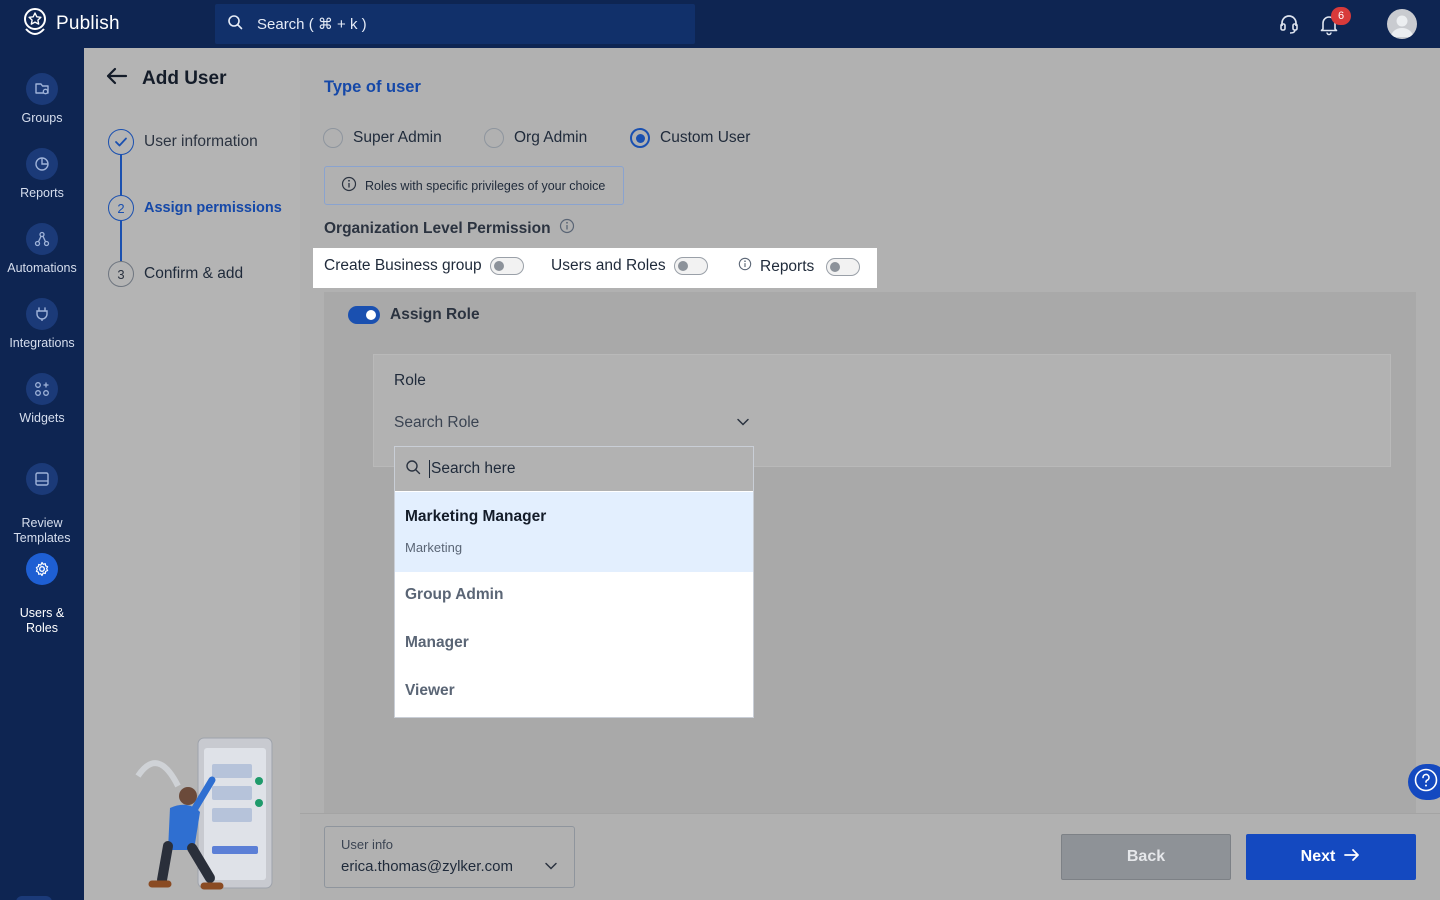 The image size is (1440, 900). I want to click on nav-item-reports: Reports, so click(42, 174).